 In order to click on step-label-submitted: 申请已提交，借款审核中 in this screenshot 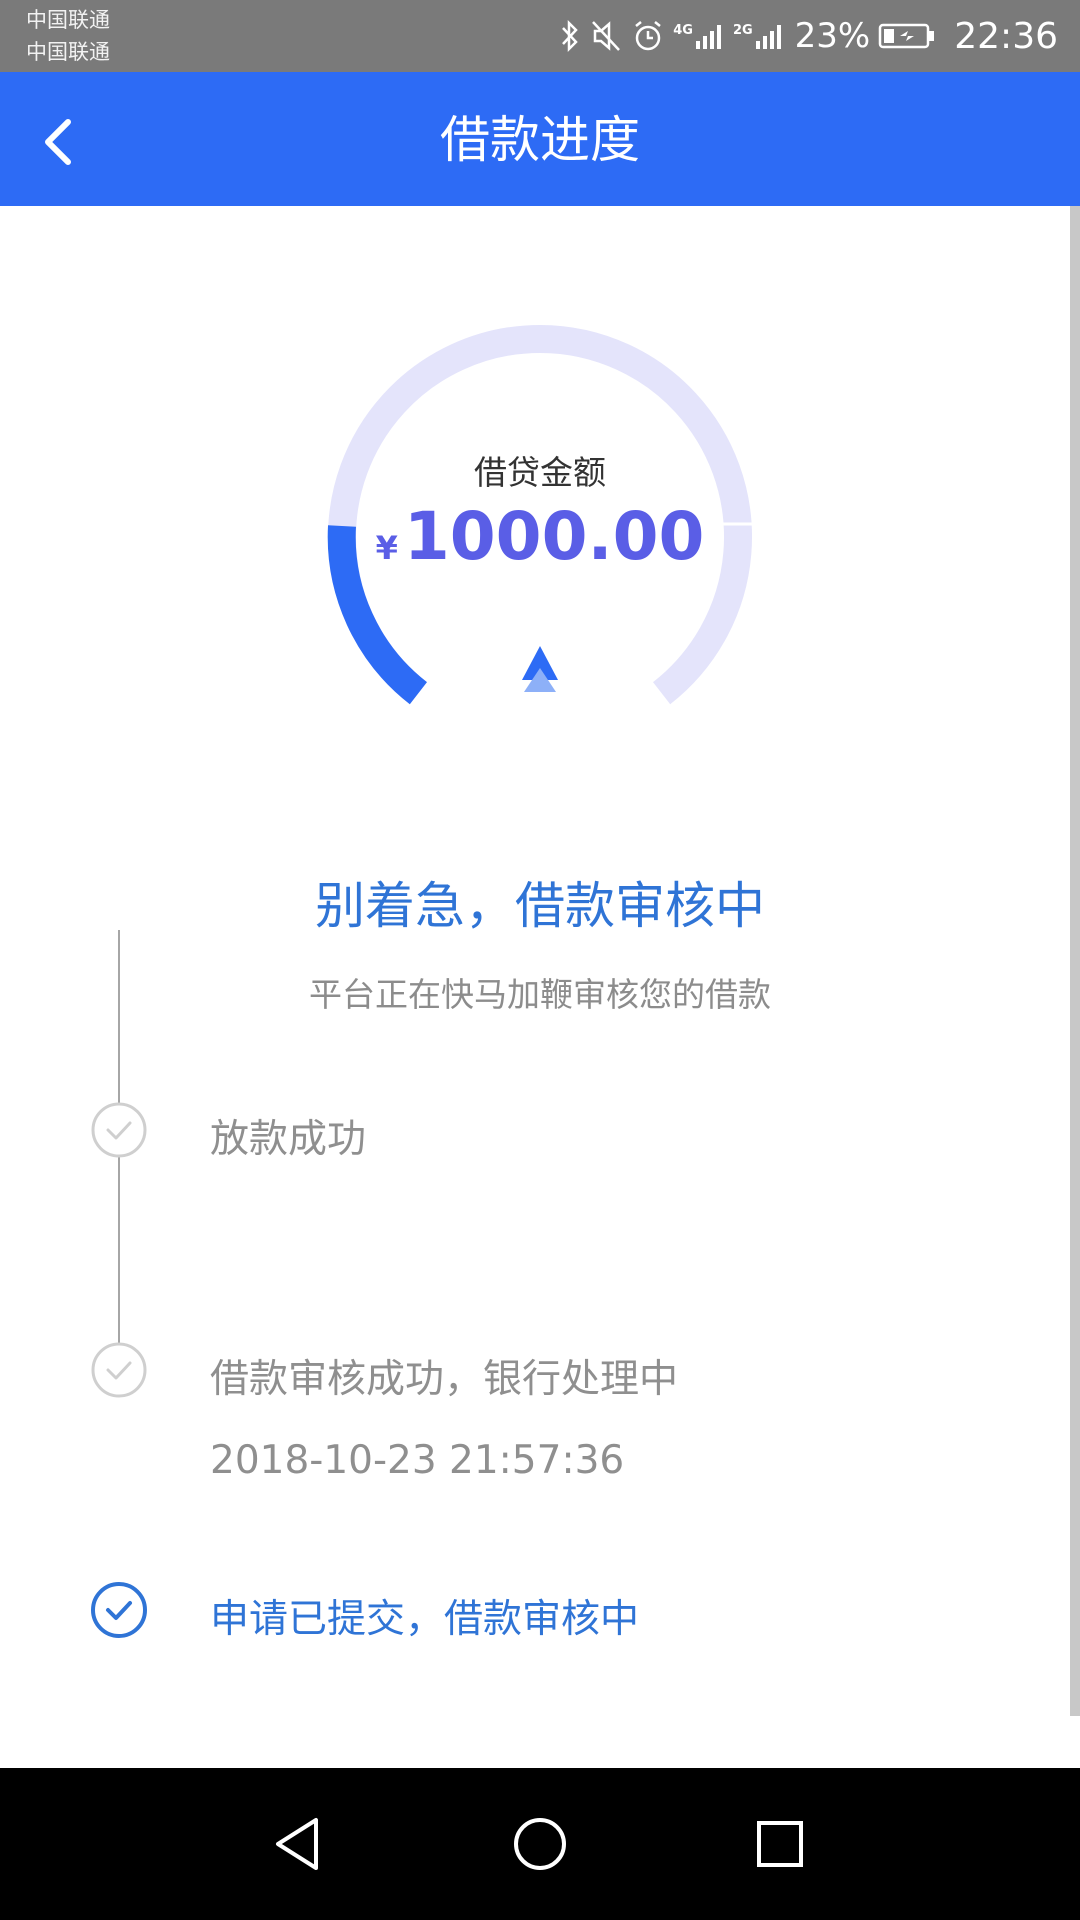, I will do `click(425, 1619)`.